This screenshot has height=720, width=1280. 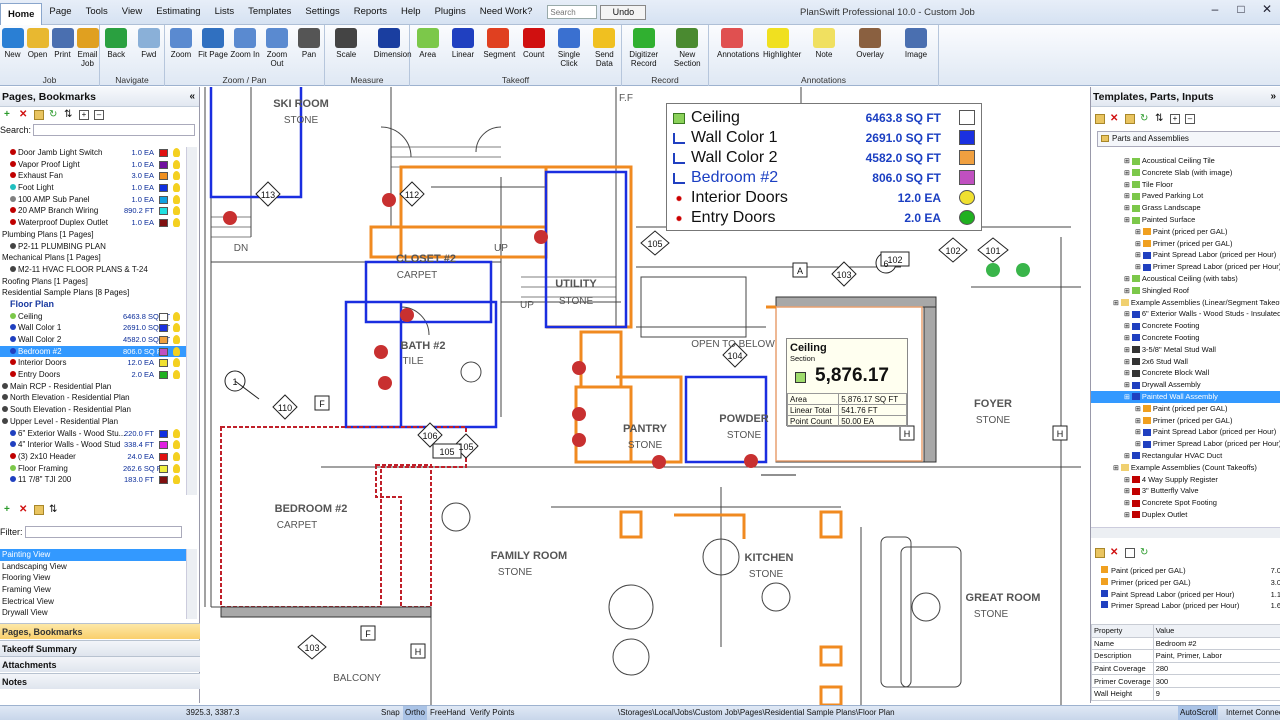 What do you see at coordinates (1215, 10) in the screenshot?
I see `minimize-icon: –` at bounding box center [1215, 10].